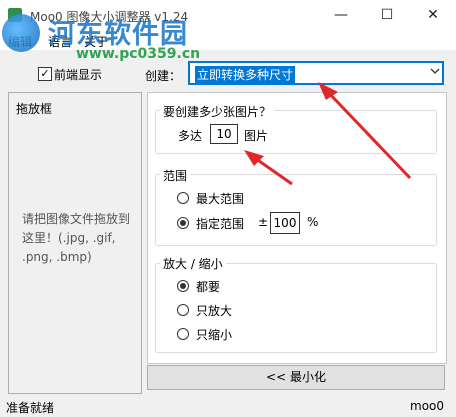 This screenshot has width=456, height=417. Describe the element at coordinates (368, 134) in the screenshot. I see `arrow-to-select` at that location.